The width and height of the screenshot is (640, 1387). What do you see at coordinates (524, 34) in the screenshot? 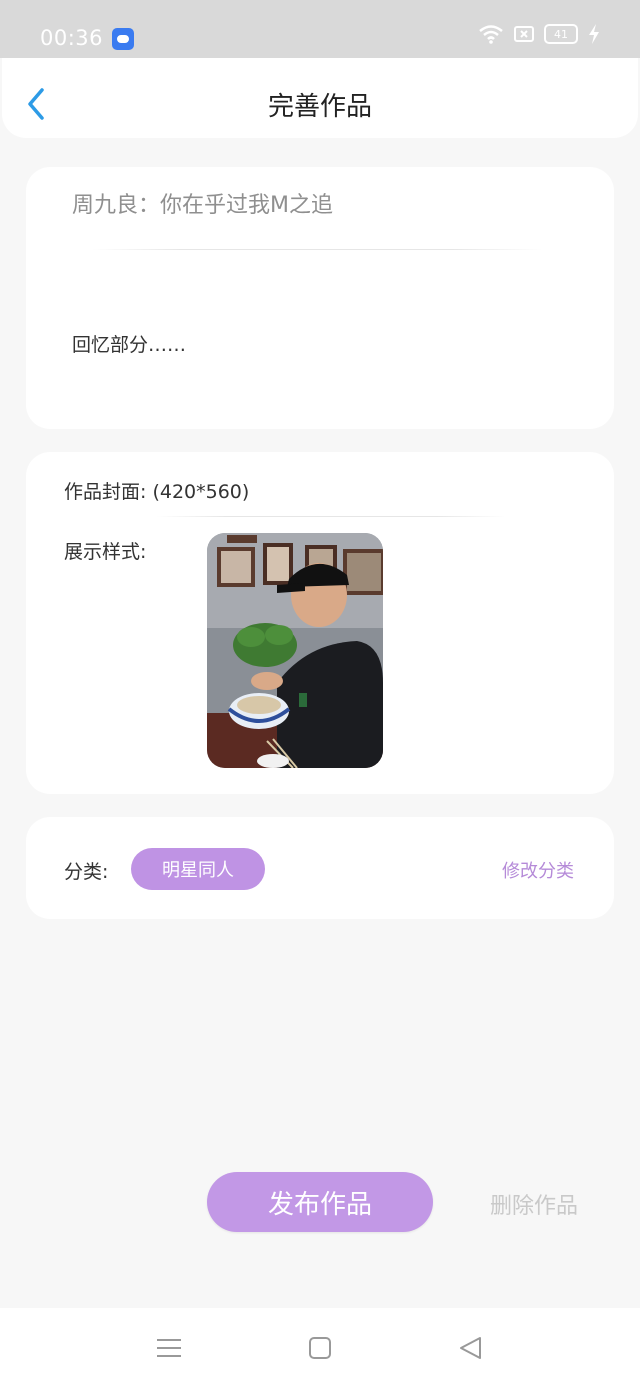
I see `sim-icon` at bounding box center [524, 34].